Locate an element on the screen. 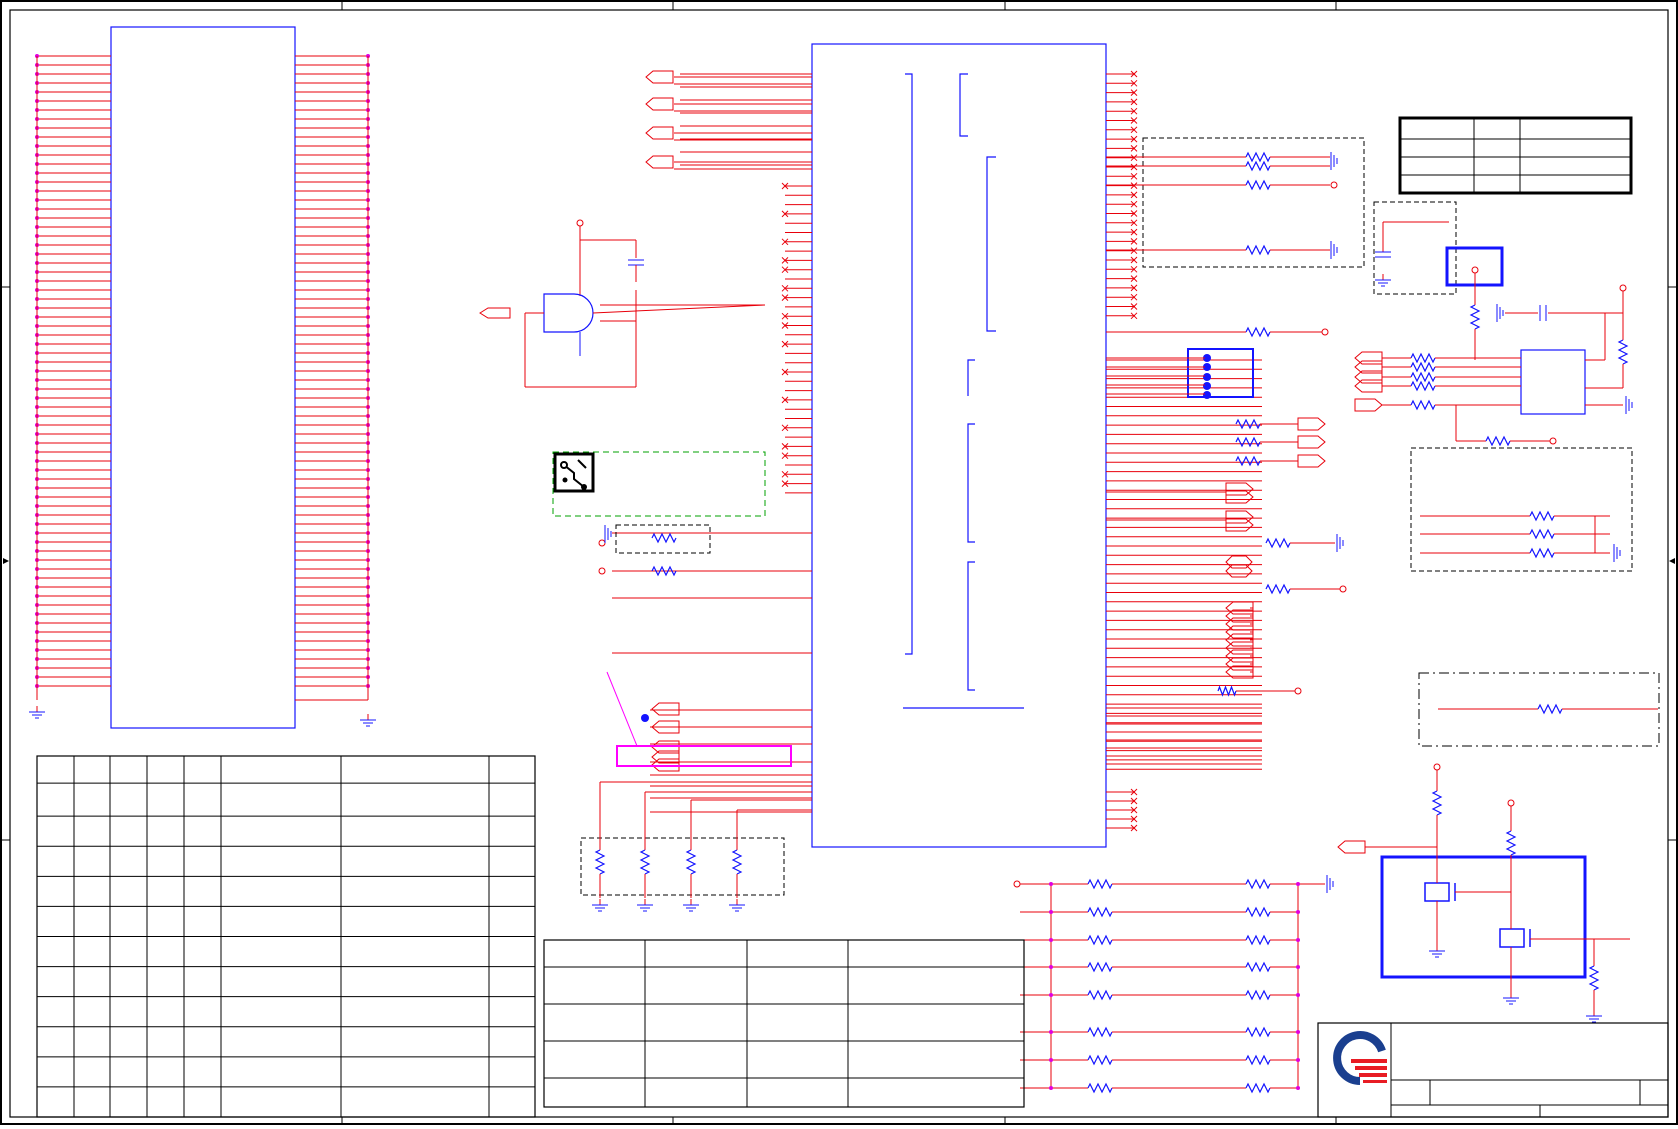  resistor-ladder is located at coordinates (1173, 984).